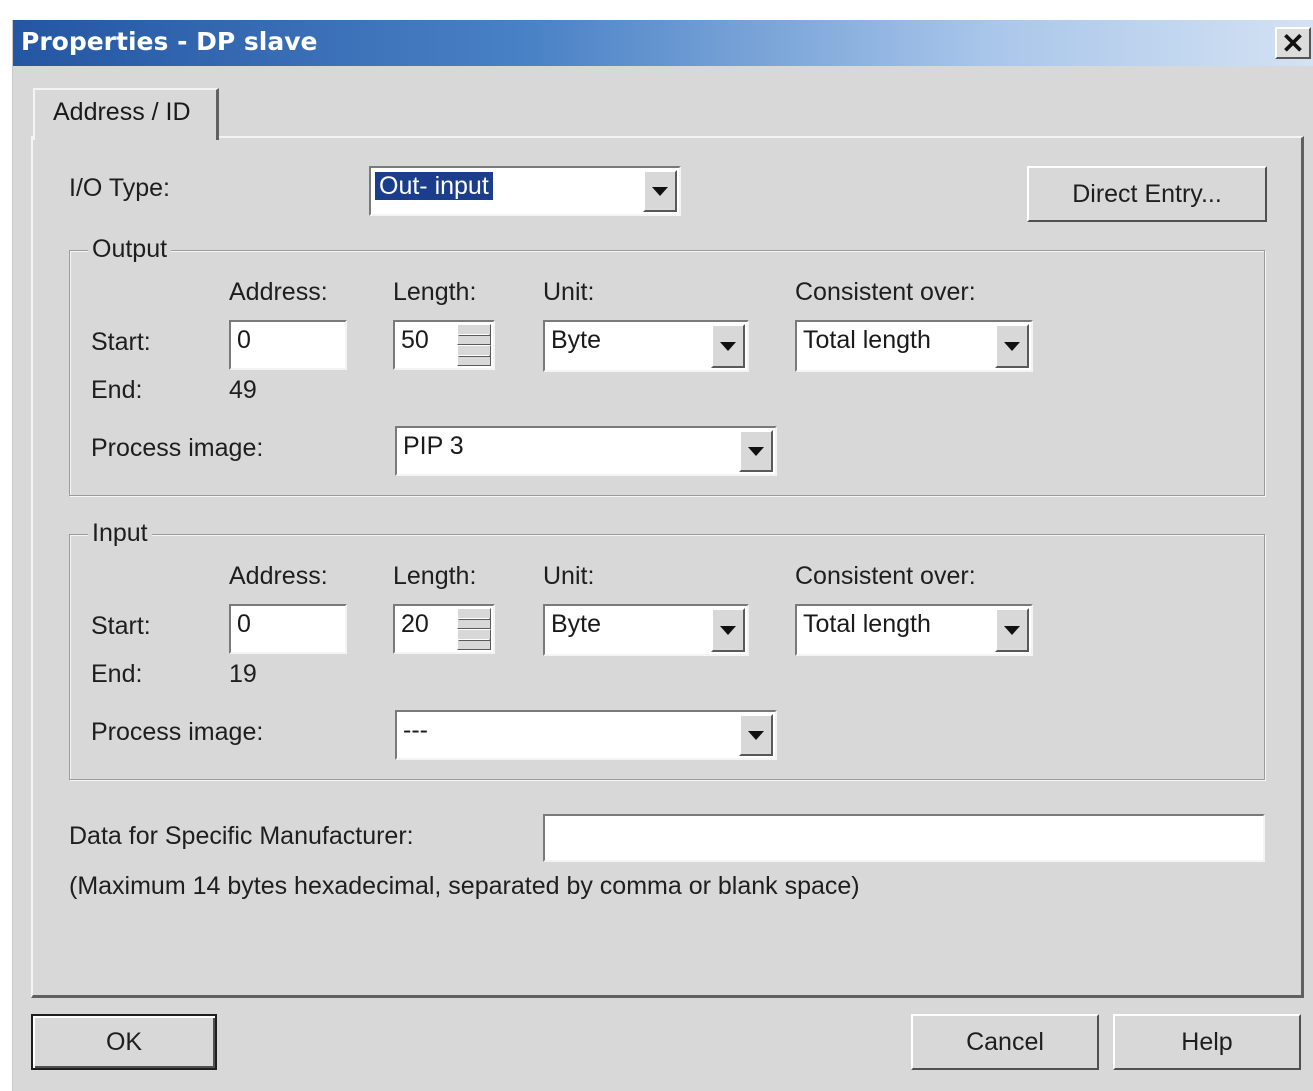  I want to click on input-address-header: Address:, so click(278, 576).